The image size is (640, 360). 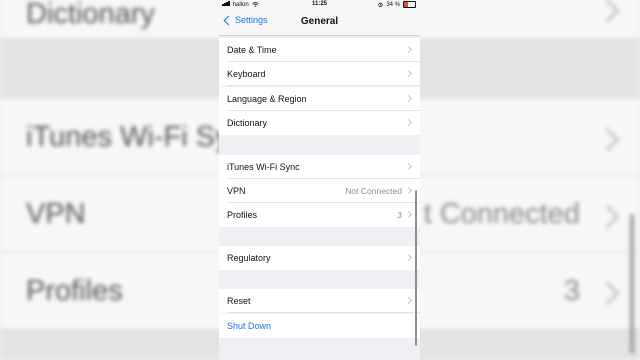 What do you see at coordinates (406, 4) in the screenshot?
I see `battery-fill` at bounding box center [406, 4].